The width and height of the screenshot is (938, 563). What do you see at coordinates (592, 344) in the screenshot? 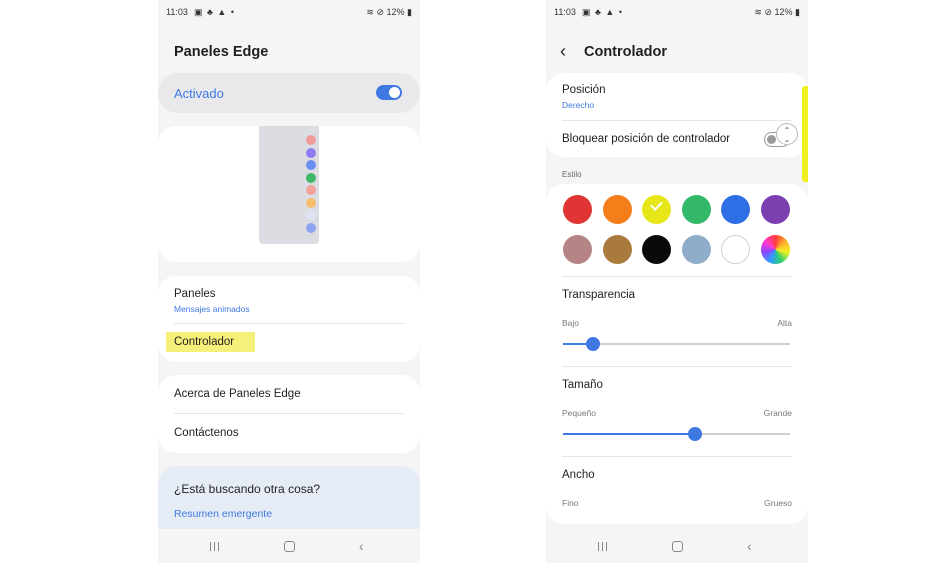
I see `transparency-thumb` at bounding box center [592, 344].